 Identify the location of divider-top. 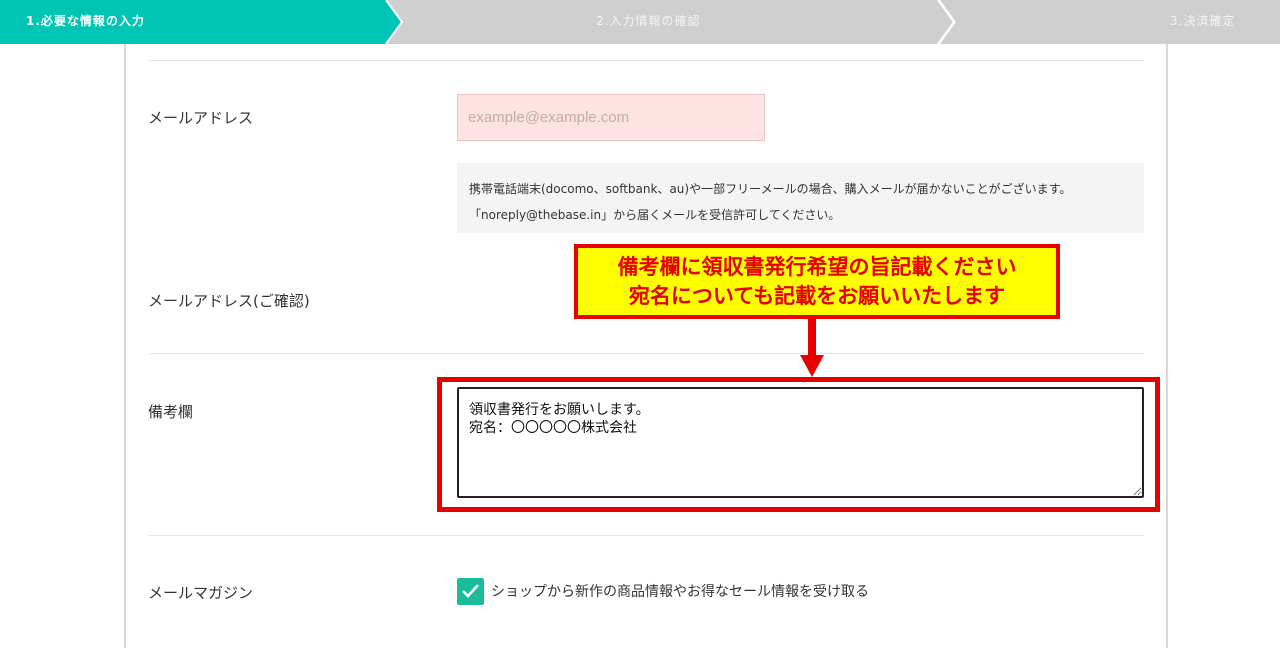
(646, 60).